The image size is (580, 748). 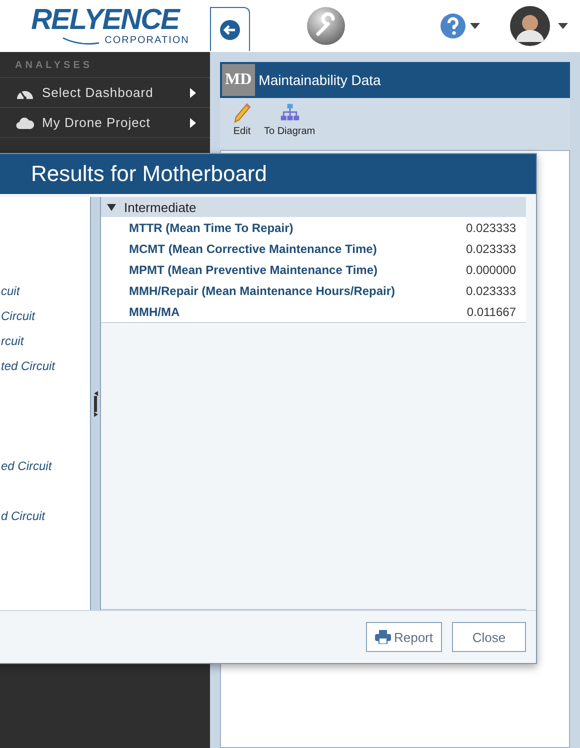 I want to click on result-value: 0.011667, so click(x=491, y=311).